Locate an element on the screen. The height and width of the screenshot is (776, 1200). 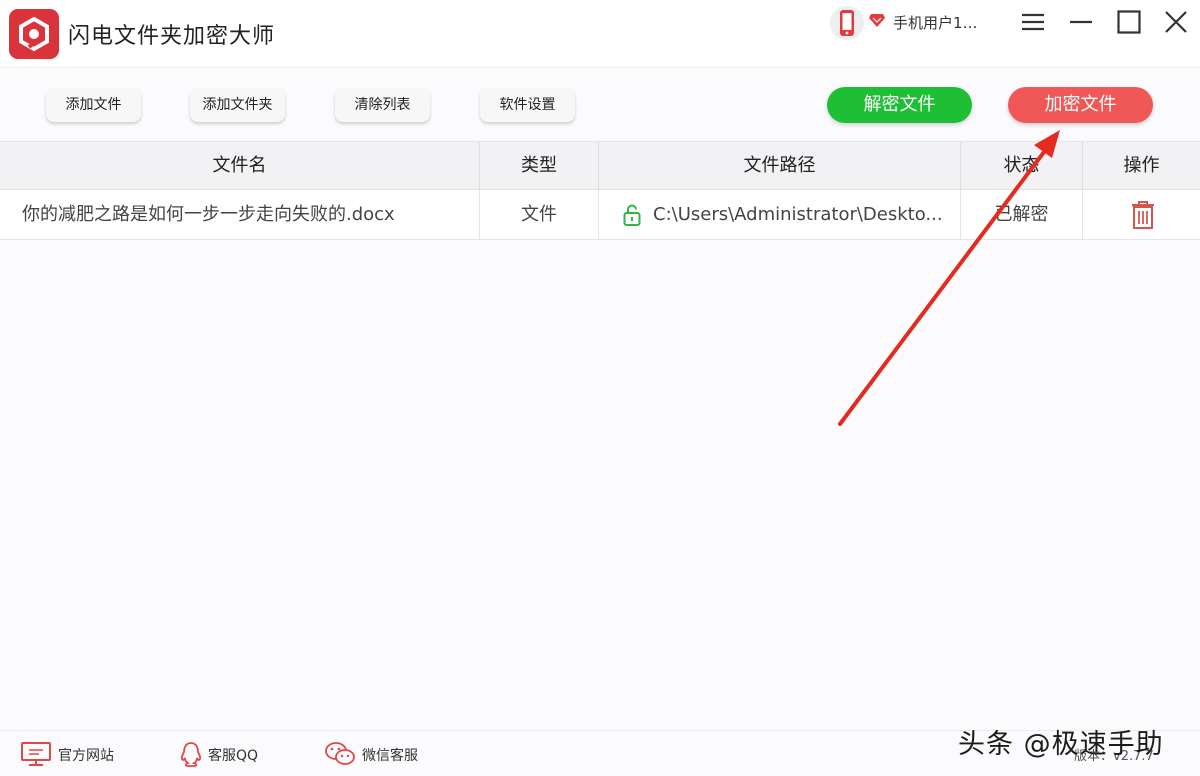
wechat-icon is located at coordinates (340, 753).